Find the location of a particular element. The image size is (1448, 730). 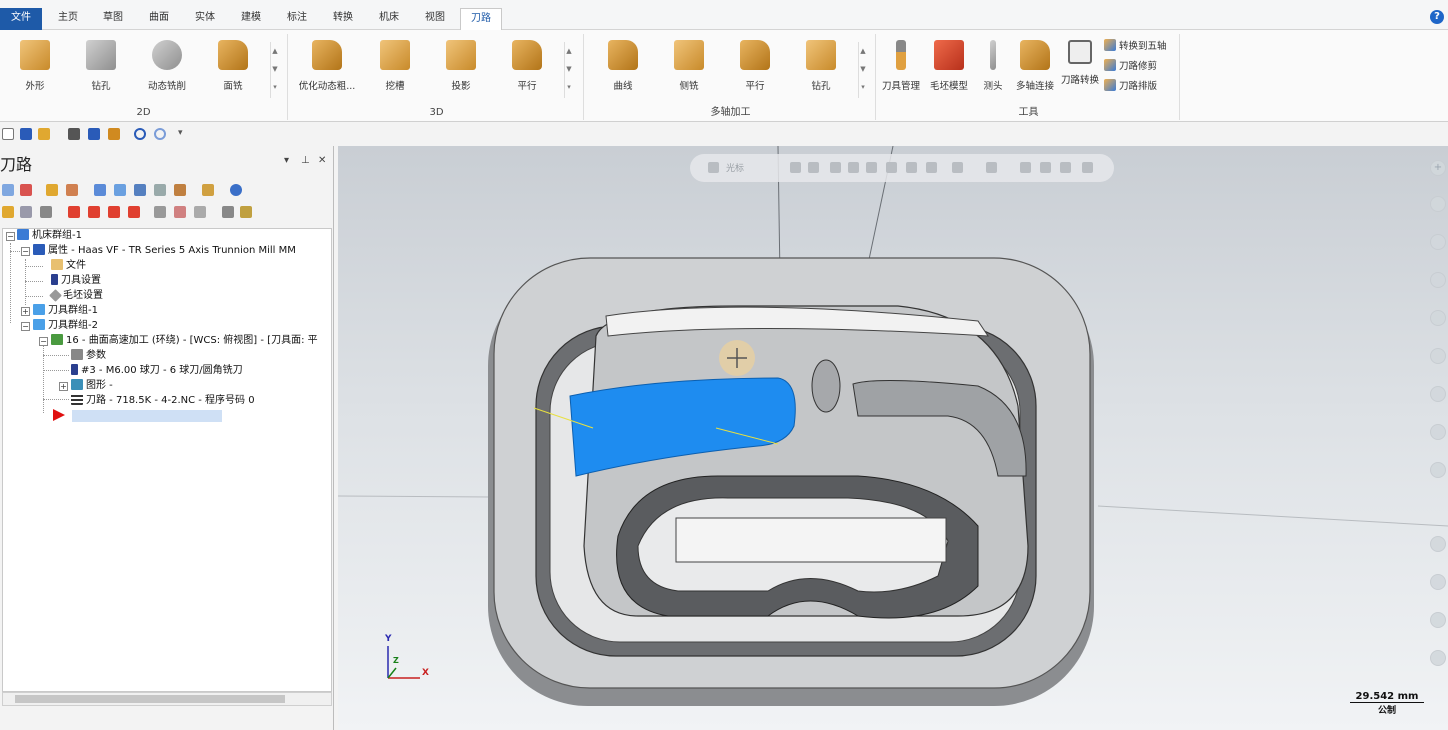

save-as-icon is located at coordinates (94, 134).